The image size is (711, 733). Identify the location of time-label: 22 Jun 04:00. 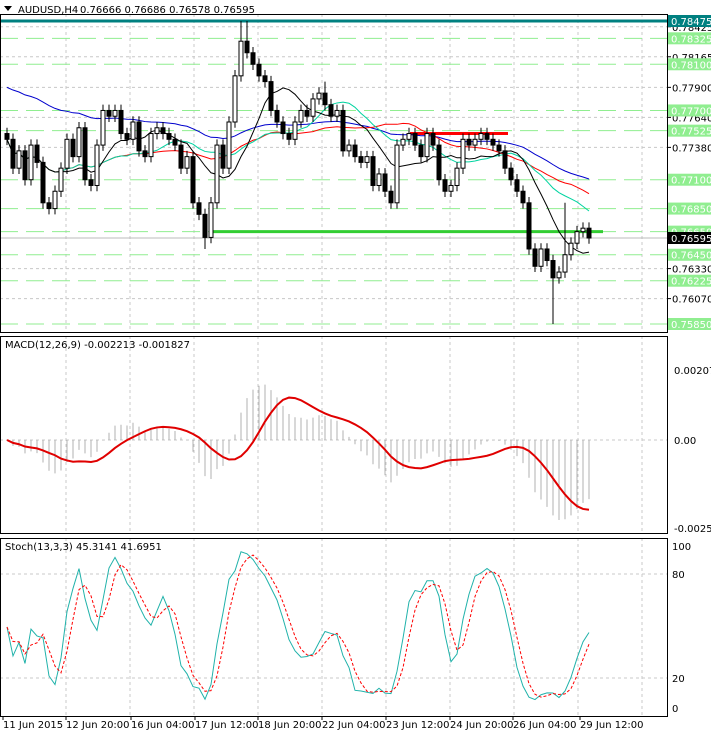
(354, 725).